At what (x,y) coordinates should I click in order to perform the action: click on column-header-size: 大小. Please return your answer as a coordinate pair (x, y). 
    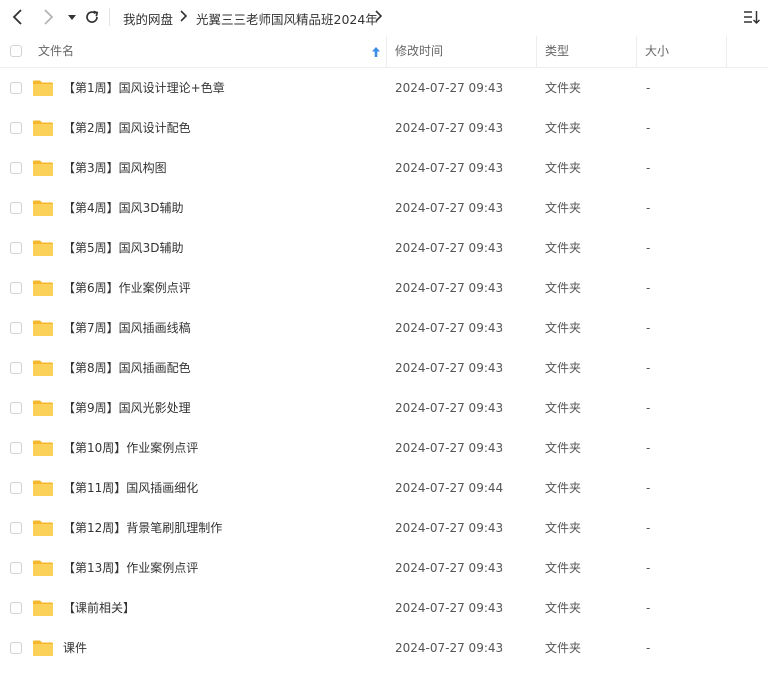
    Looking at the image, I should click on (657, 51).